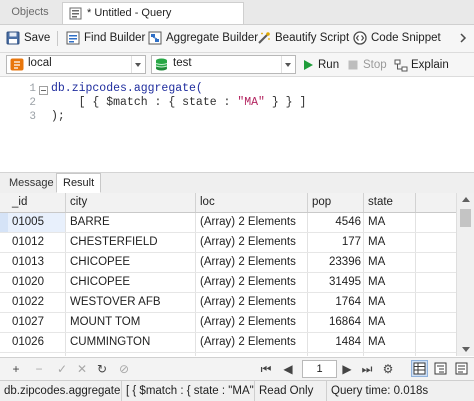 The width and height of the screenshot is (474, 401). I want to click on table-row: 01020 CHICOPEE (Array) 2 Elements 31495 MA, so click(228, 283).